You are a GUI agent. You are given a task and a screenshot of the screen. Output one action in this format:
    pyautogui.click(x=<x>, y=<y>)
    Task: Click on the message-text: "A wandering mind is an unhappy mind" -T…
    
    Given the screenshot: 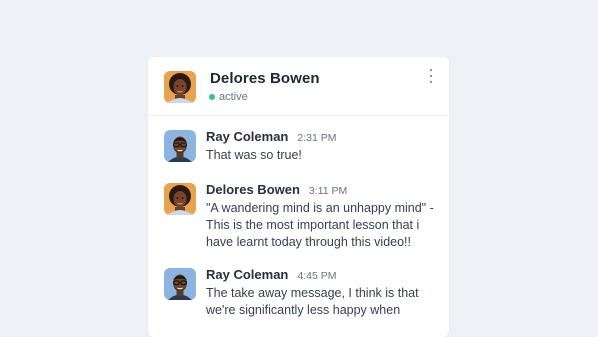 What is the action you would take?
    pyautogui.click(x=320, y=225)
    